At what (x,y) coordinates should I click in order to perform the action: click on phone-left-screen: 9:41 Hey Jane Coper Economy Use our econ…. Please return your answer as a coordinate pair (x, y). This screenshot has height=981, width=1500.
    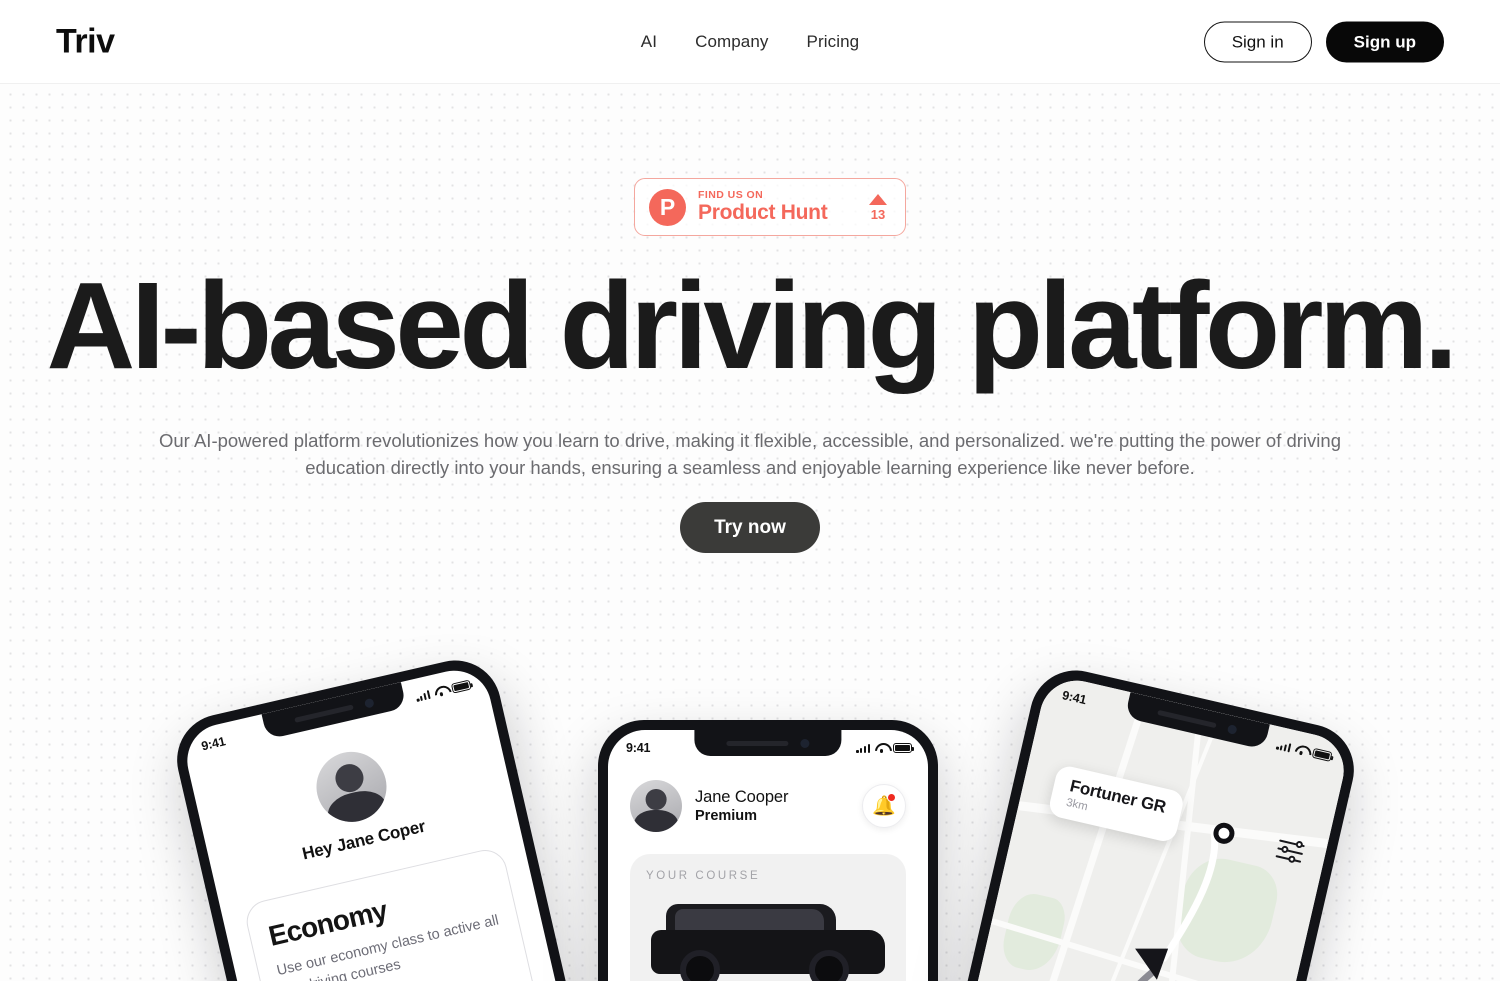
    Looking at the image, I should click on (403, 822).